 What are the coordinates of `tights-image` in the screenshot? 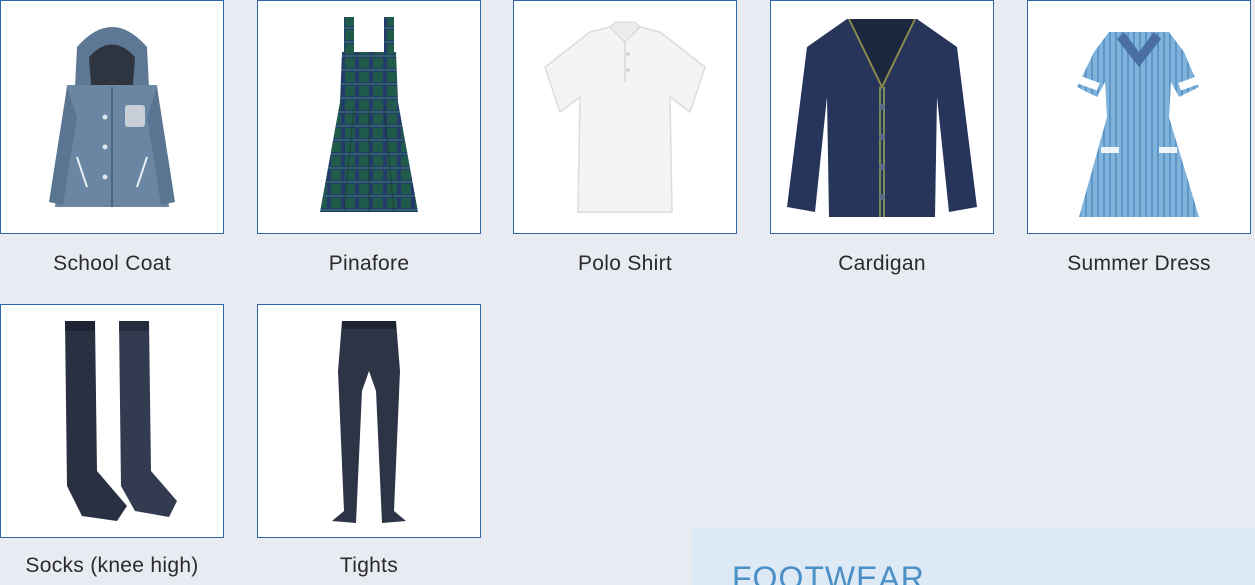 It's located at (369, 422).